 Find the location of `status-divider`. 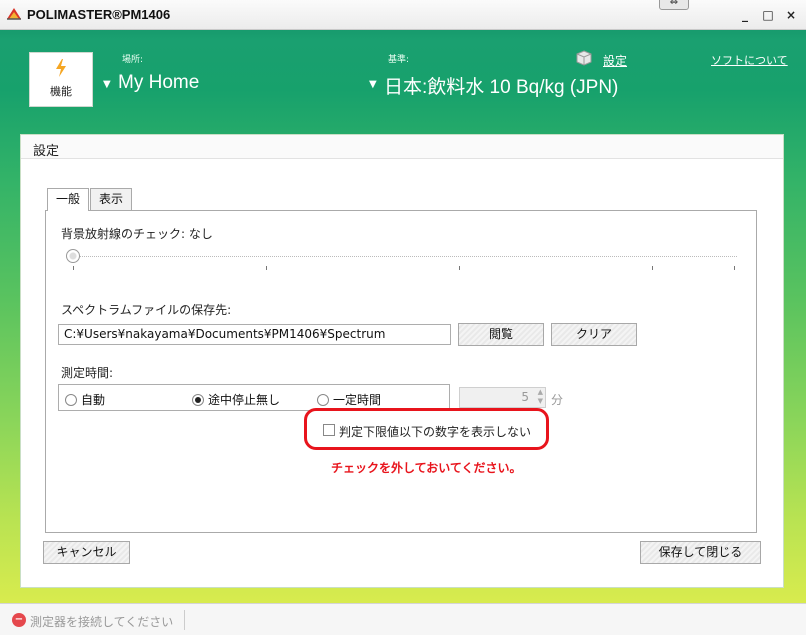

status-divider is located at coordinates (184, 620).